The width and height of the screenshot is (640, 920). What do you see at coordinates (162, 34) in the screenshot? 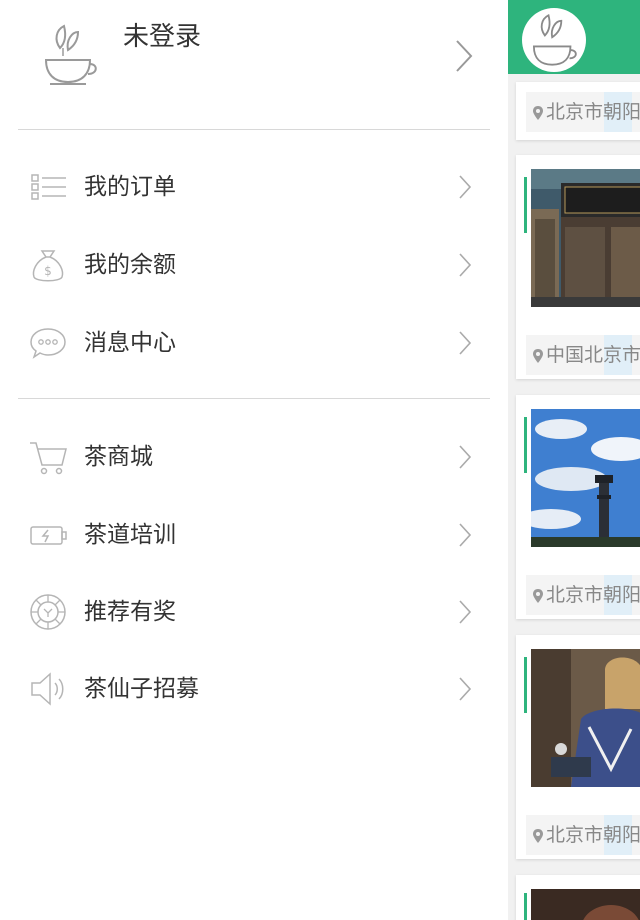
I see `login-status: 未登录` at bounding box center [162, 34].